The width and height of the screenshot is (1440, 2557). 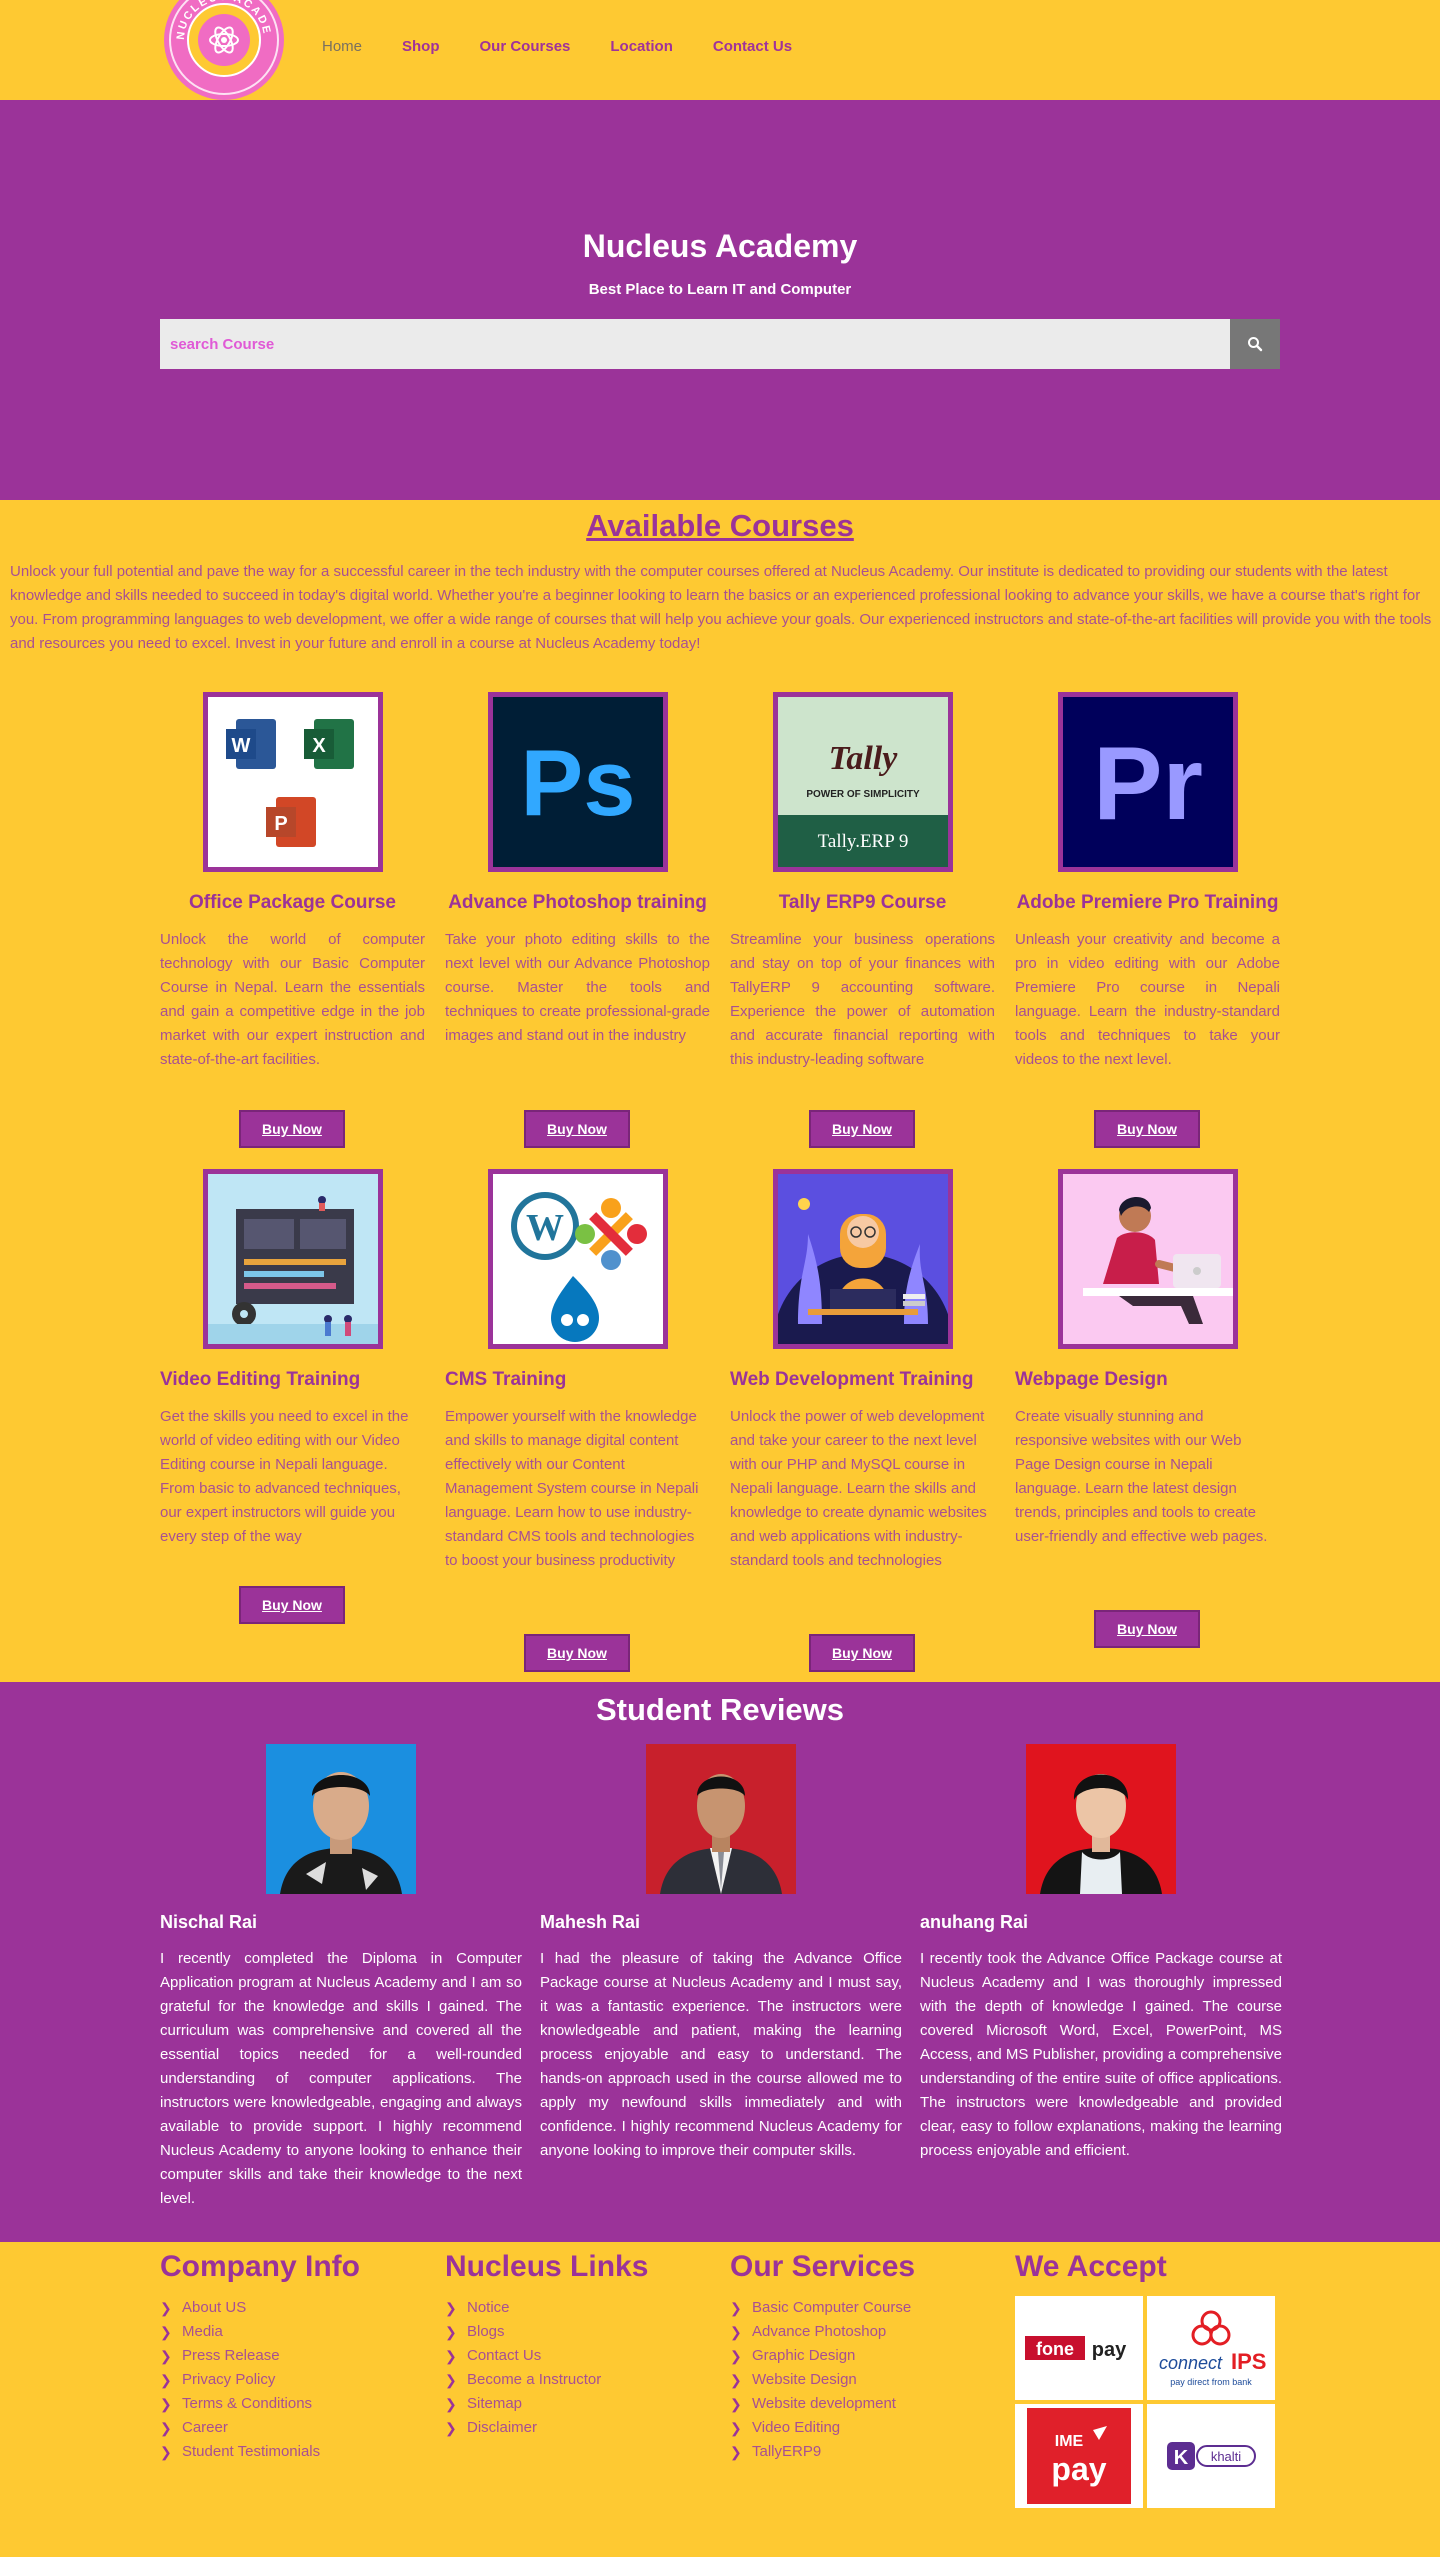 I want to click on cms-image: W, so click(x=577, y=1259).